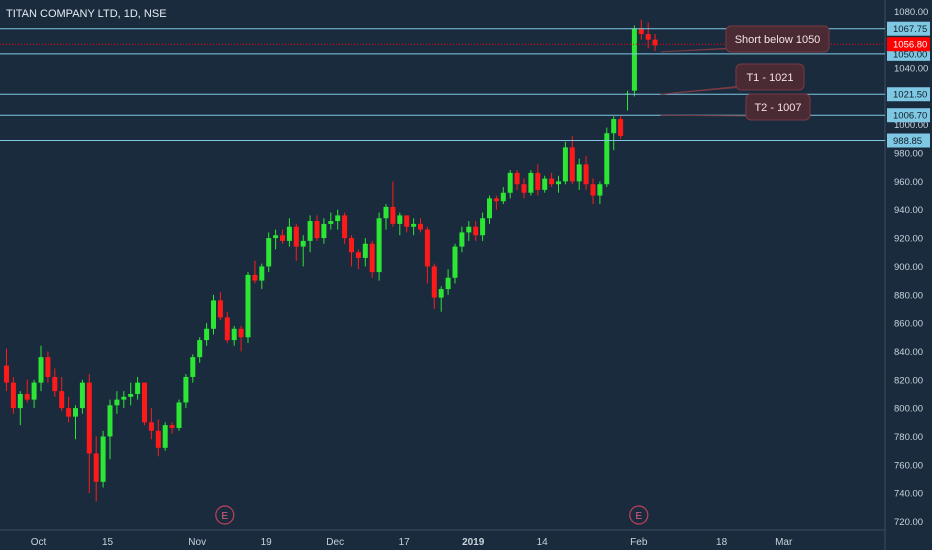 Image resolution: width=932 pixels, height=550 pixels. Describe the element at coordinates (473, 542) in the screenshot. I see `x-tick-label: 2019` at that location.